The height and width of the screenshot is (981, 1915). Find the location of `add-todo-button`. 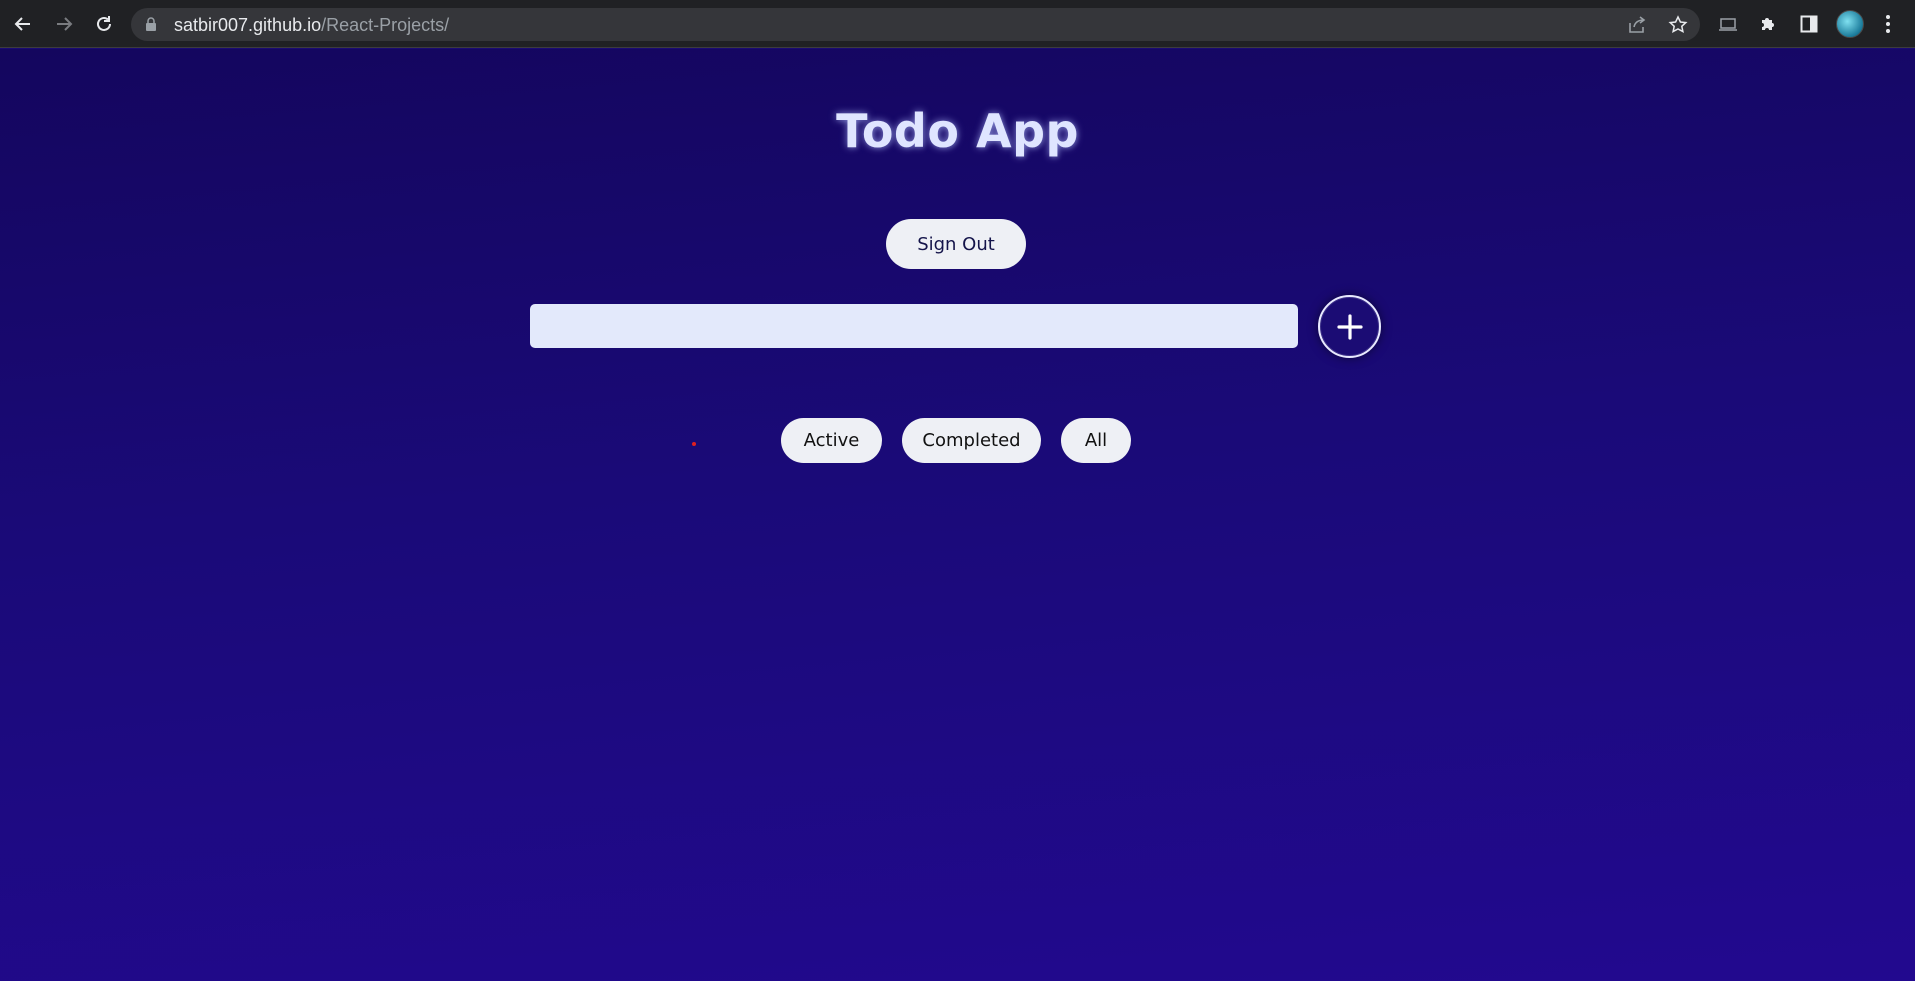

add-todo-button is located at coordinates (1349, 326).